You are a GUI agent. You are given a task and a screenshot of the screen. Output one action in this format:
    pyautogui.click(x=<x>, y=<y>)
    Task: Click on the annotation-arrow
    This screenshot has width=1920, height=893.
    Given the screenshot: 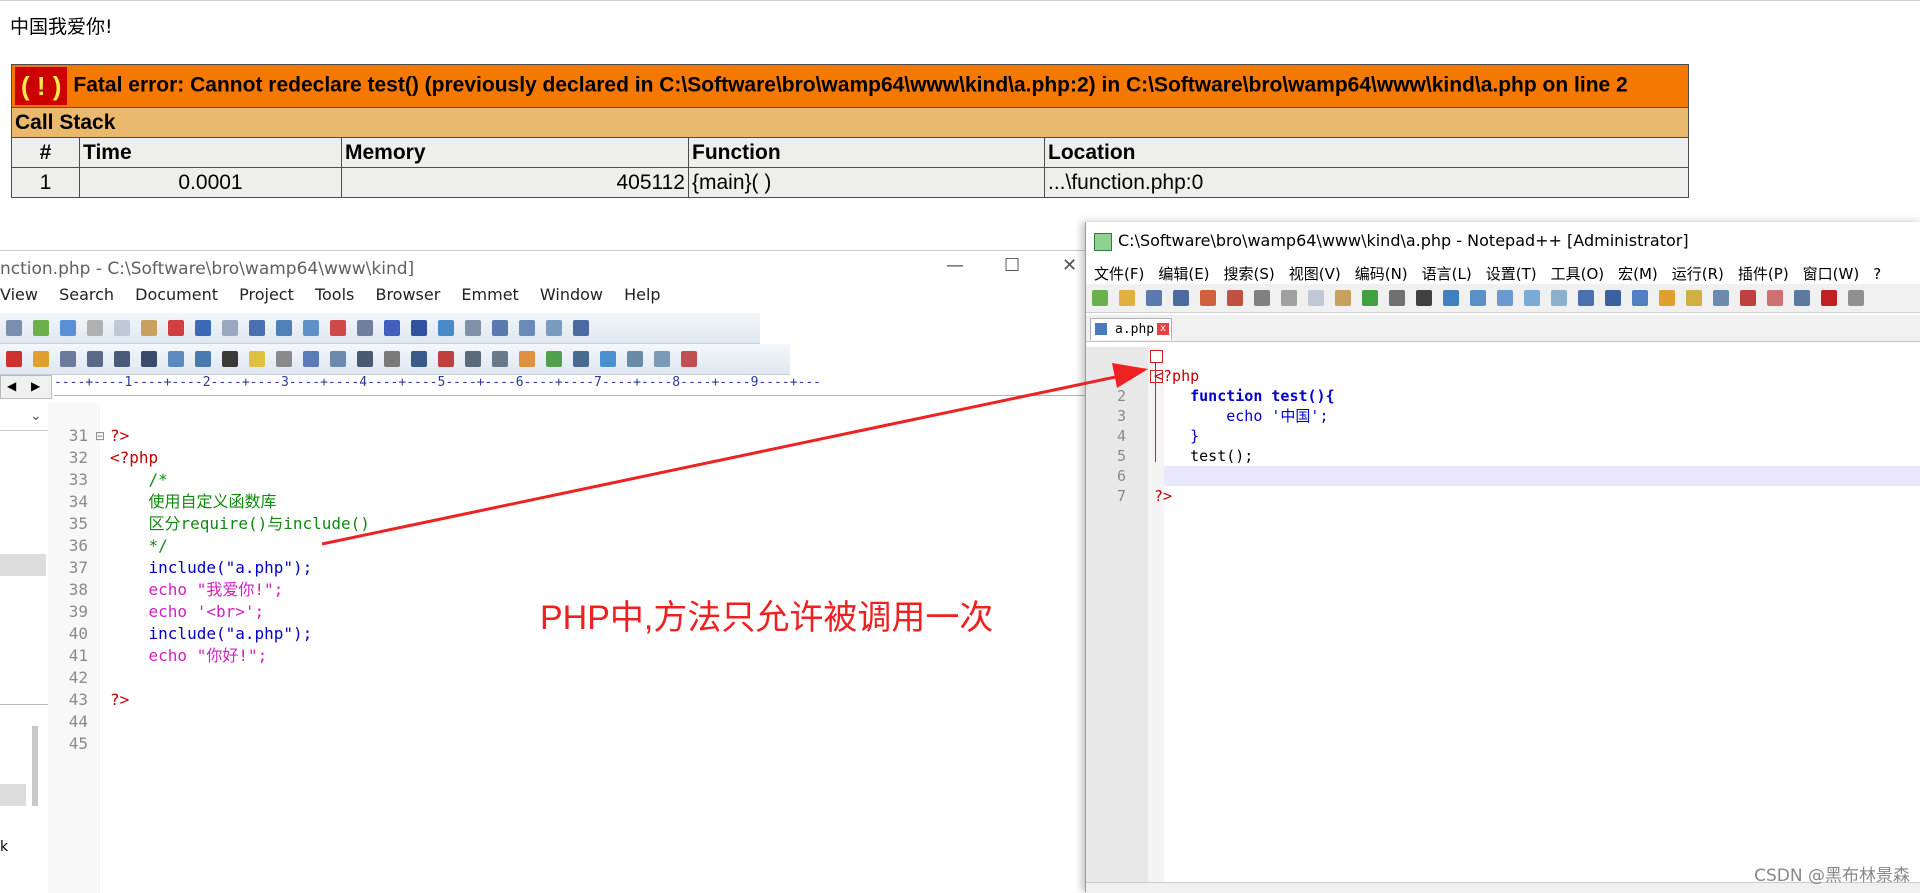 What is the action you would take?
    pyautogui.click(x=734, y=454)
    